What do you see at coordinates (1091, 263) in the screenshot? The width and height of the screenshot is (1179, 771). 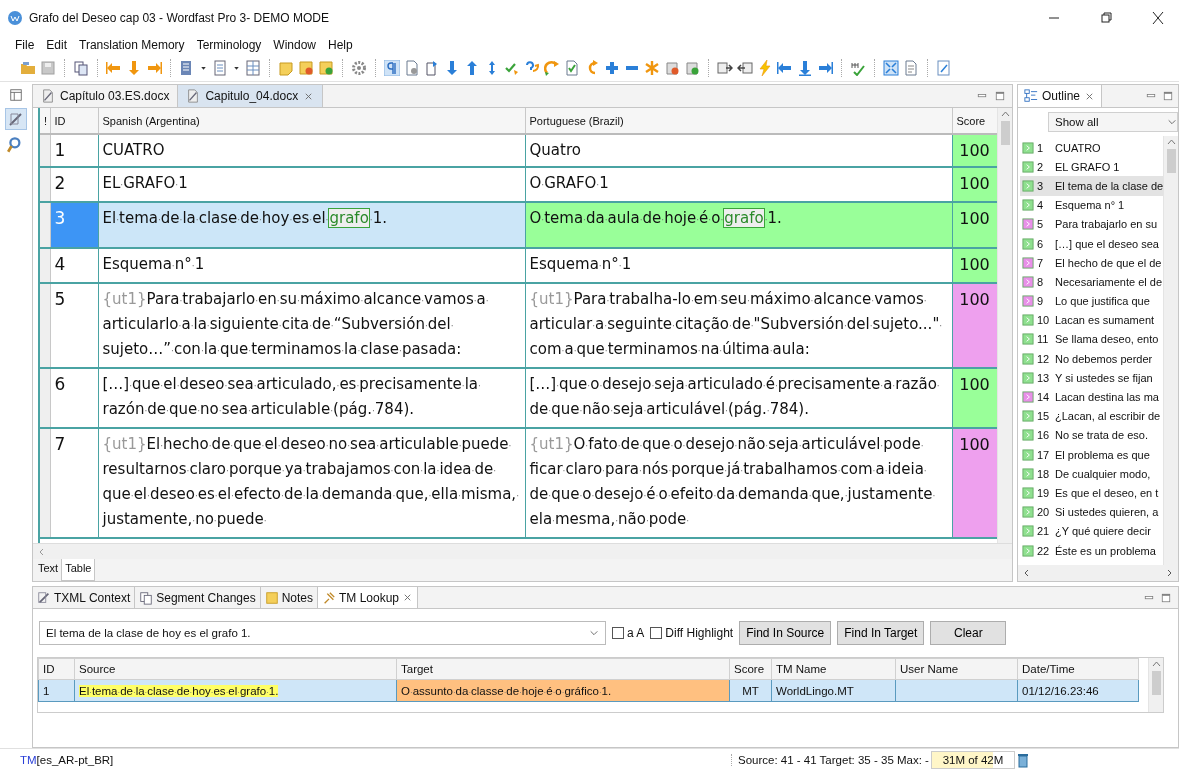 I see `outline-item: 7 El hecho de que el de` at bounding box center [1091, 263].